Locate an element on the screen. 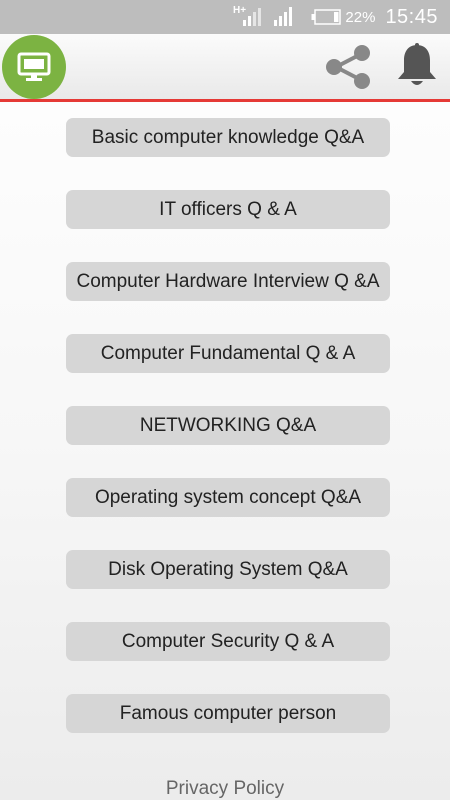 The height and width of the screenshot is (800, 450). battery-indicator: 22% is located at coordinates (348, 17).